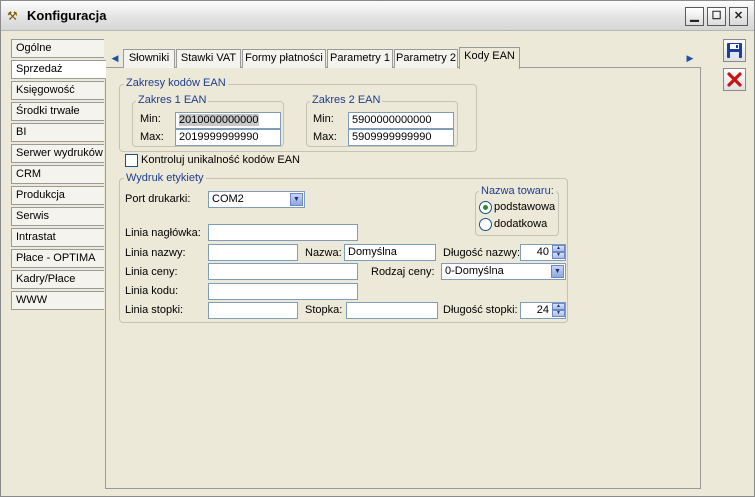 This screenshot has width=755, height=497. I want to click on name-line-input, so click(253, 252).